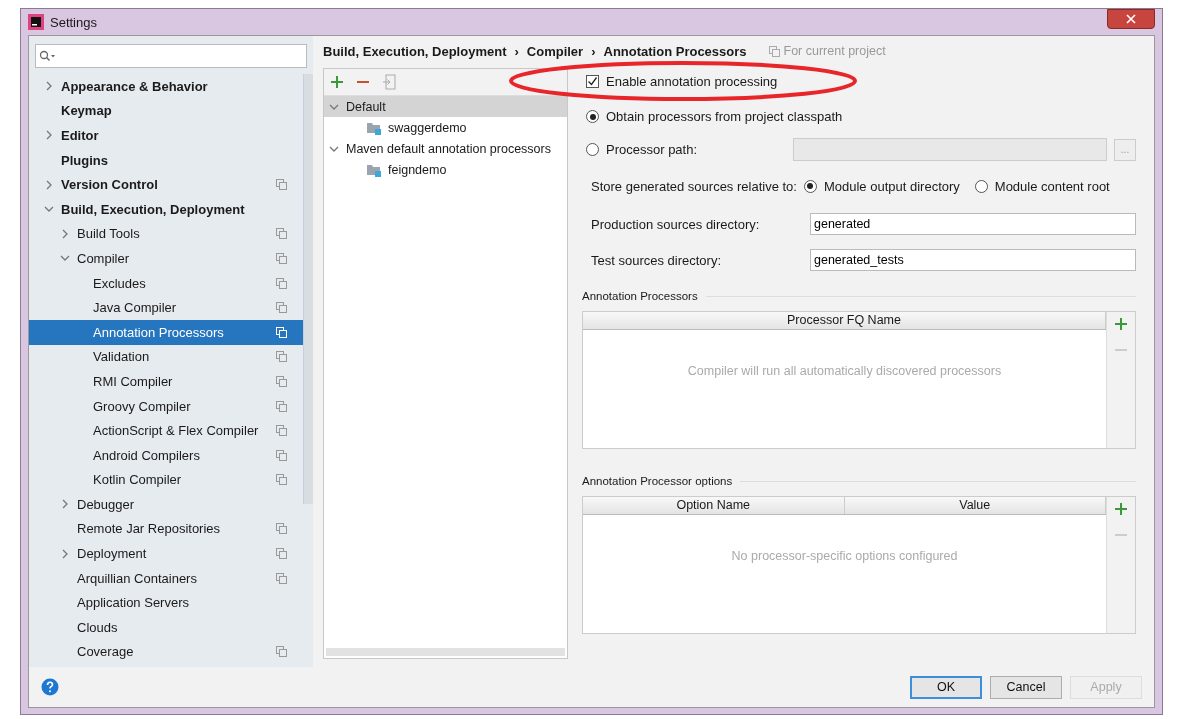  Describe the element at coordinates (166, 357) in the screenshot. I see `sidebar-item: Validation` at that location.